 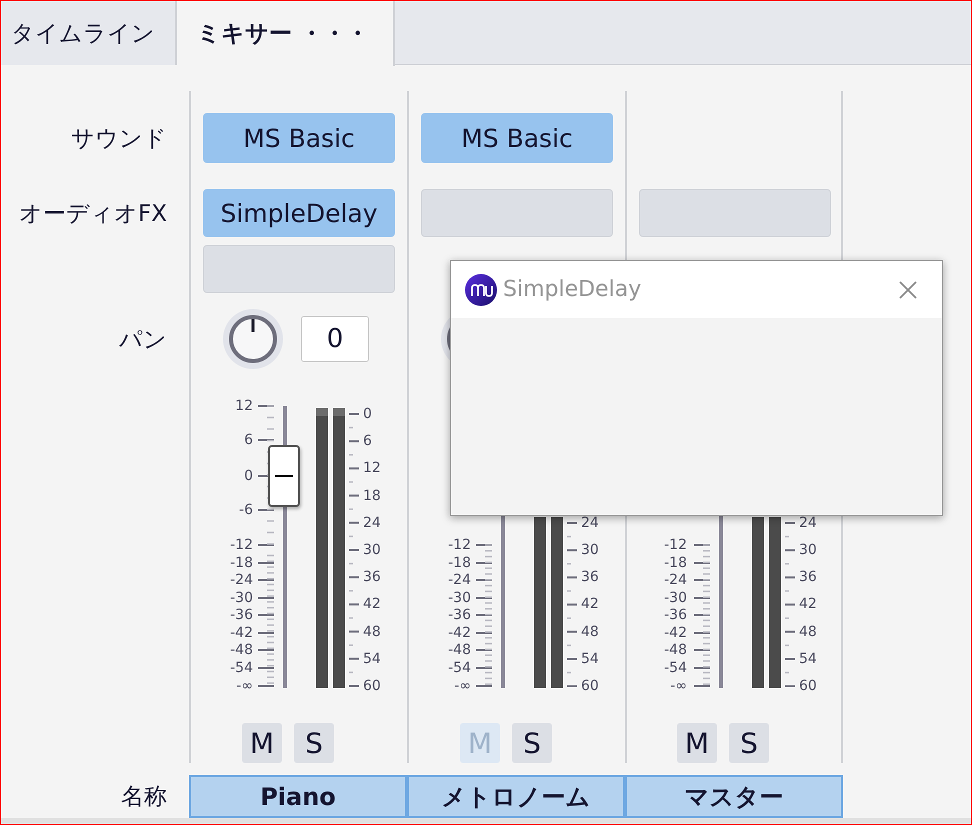 I want to click on channel-name: マスター, so click(x=734, y=796).